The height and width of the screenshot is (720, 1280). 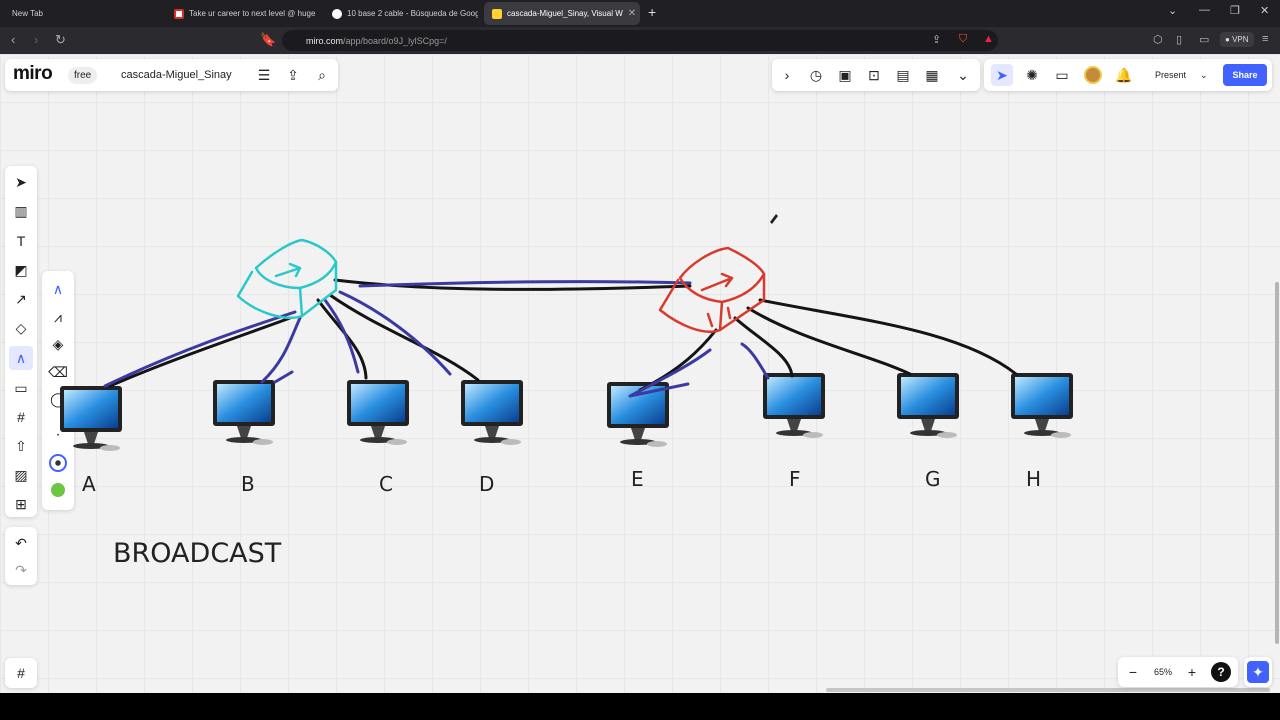 What do you see at coordinates (640, 706) in the screenshot?
I see `taskbar-strip` at bounding box center [640, 706].